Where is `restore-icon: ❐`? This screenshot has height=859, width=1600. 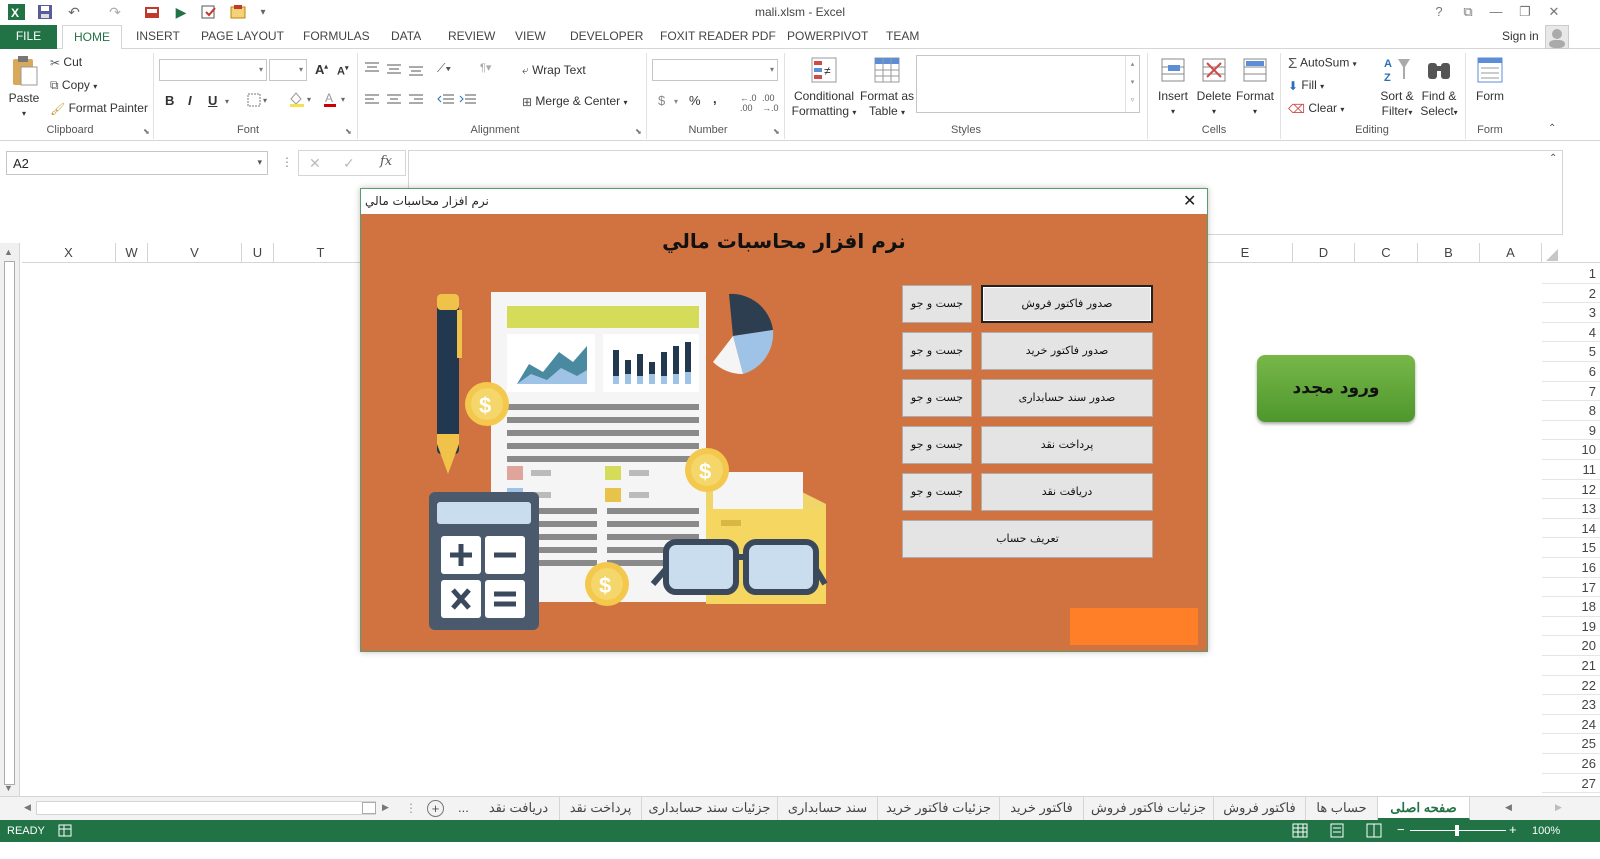 restore-icon: ❐ is located at coordinates (1525, 12).